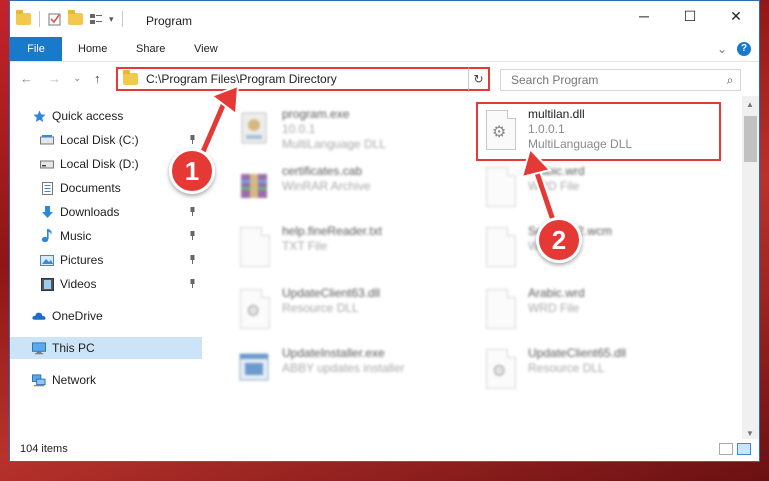  What do you see at coordinates (750, 104) in the screenshot?
I see `scroll-up-icon: ▲` at bounding box center [750, 104].